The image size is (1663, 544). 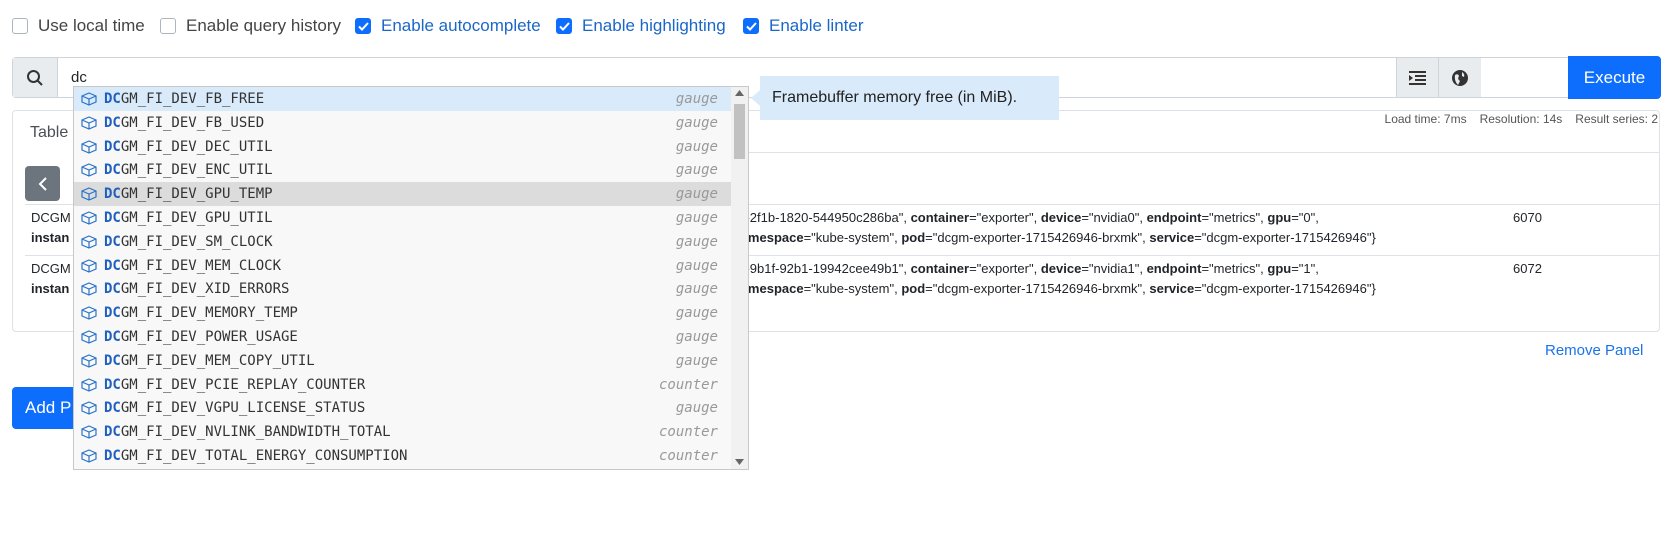 I want to click on autocomplete-label: DCGM_FI_DEV_FB_FREE, so click(x=184, y=99).